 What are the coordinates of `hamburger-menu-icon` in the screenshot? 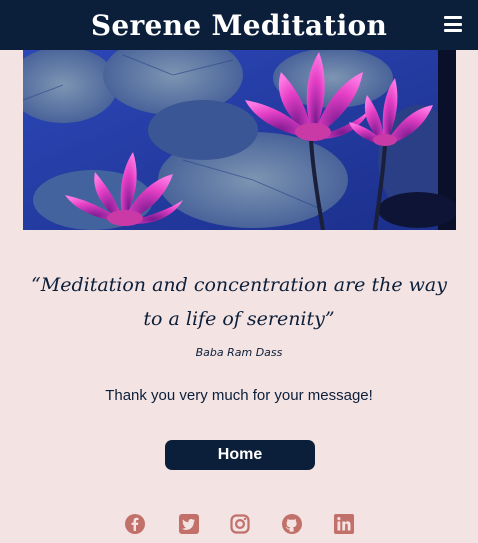 It's located at (453, 24).